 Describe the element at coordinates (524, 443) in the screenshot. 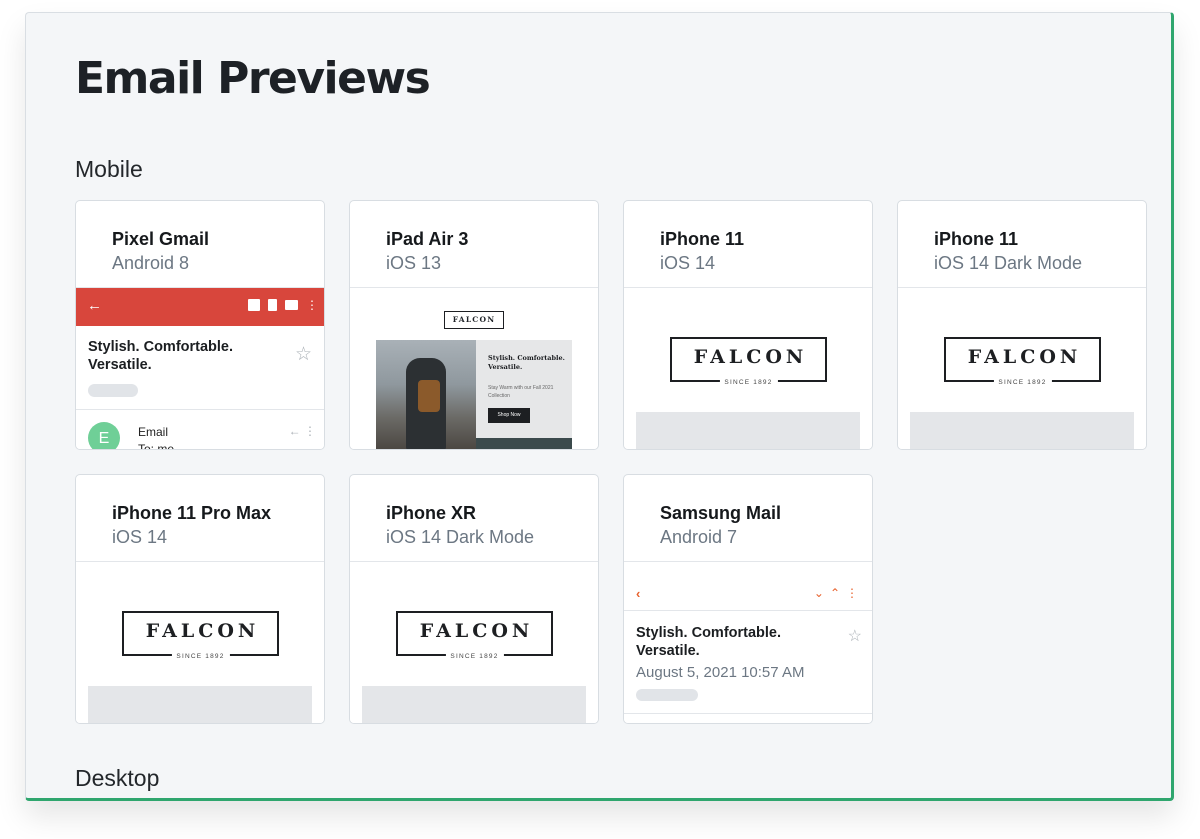

I see `promo-photo-strip` at that location.